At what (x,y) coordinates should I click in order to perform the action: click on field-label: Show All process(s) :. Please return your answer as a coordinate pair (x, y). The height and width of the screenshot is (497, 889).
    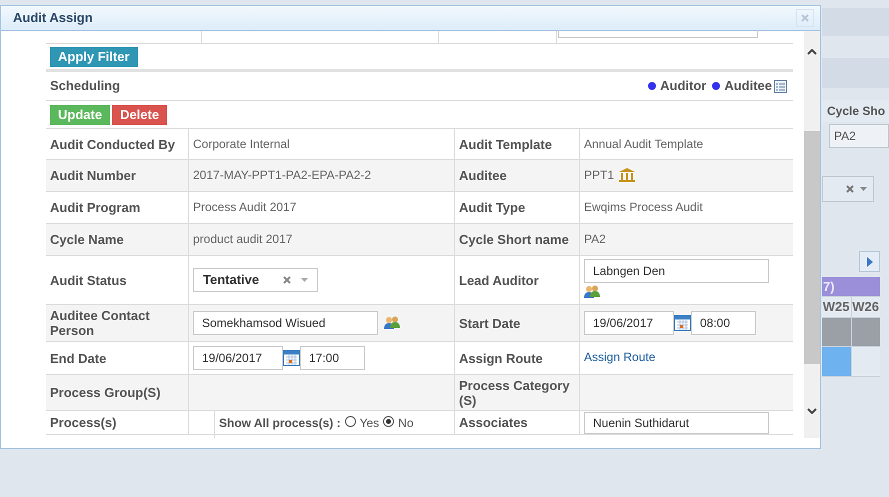
    Looking at the image, I should click on (280, 423).